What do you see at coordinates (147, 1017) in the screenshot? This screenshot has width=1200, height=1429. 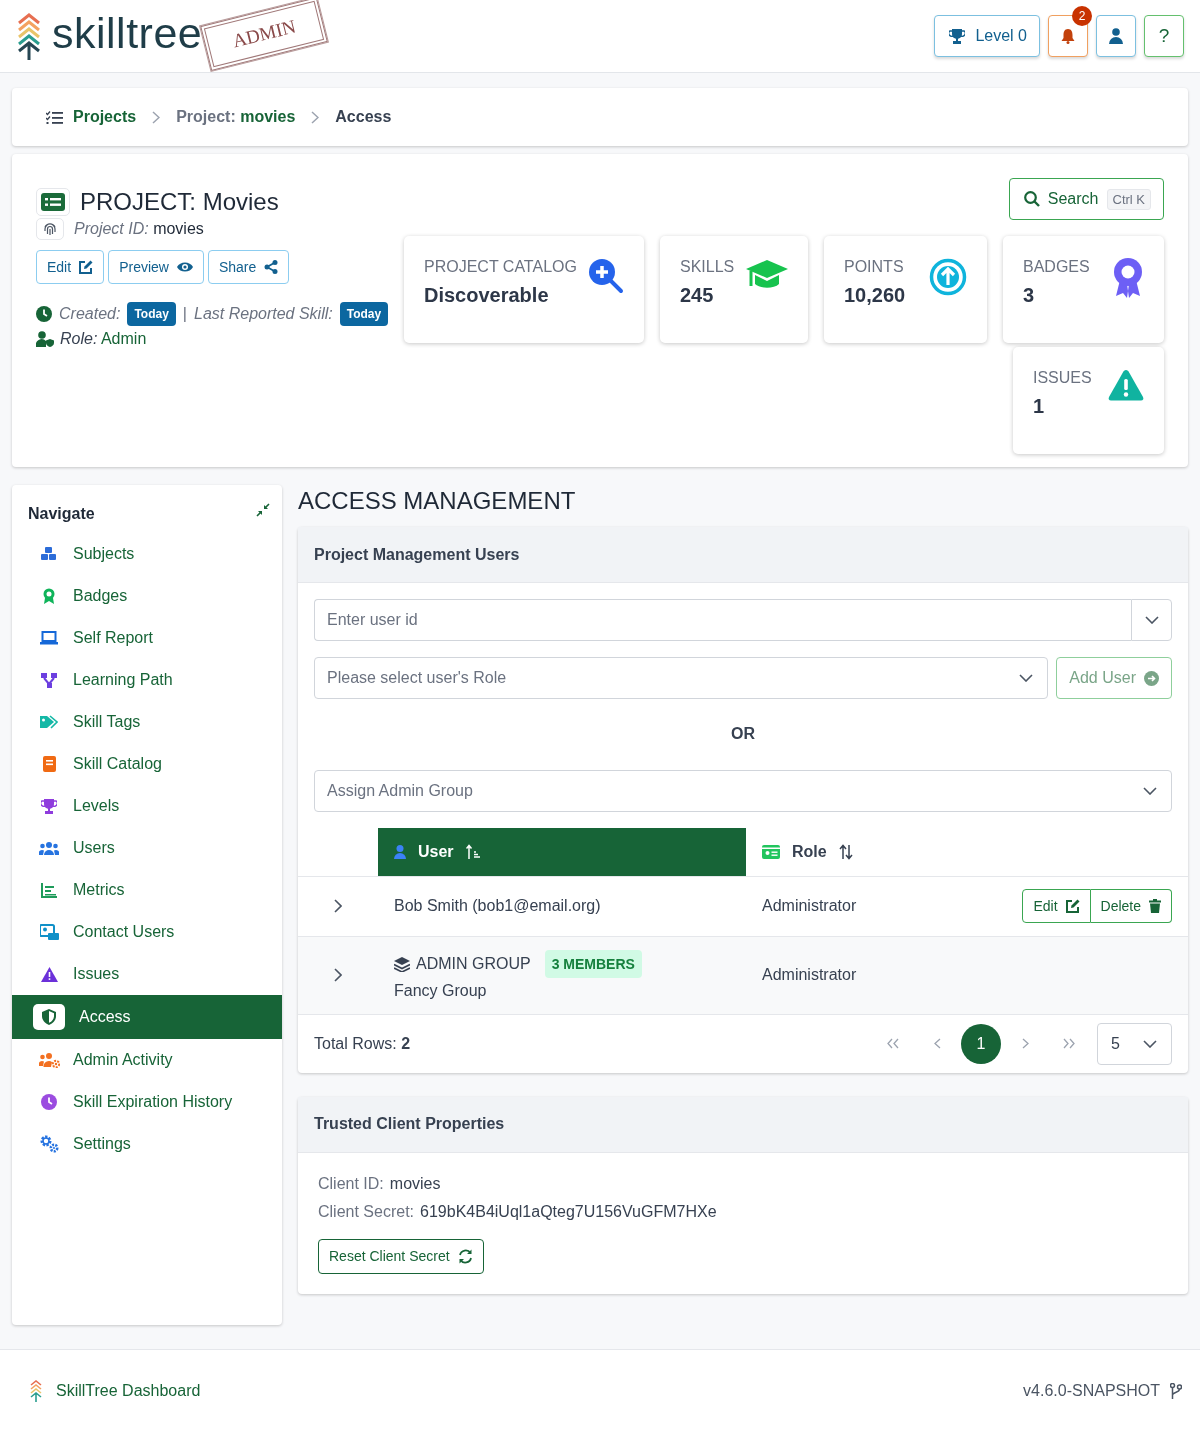 I see `nav-item: Access` at bounding box center [147, 1017].